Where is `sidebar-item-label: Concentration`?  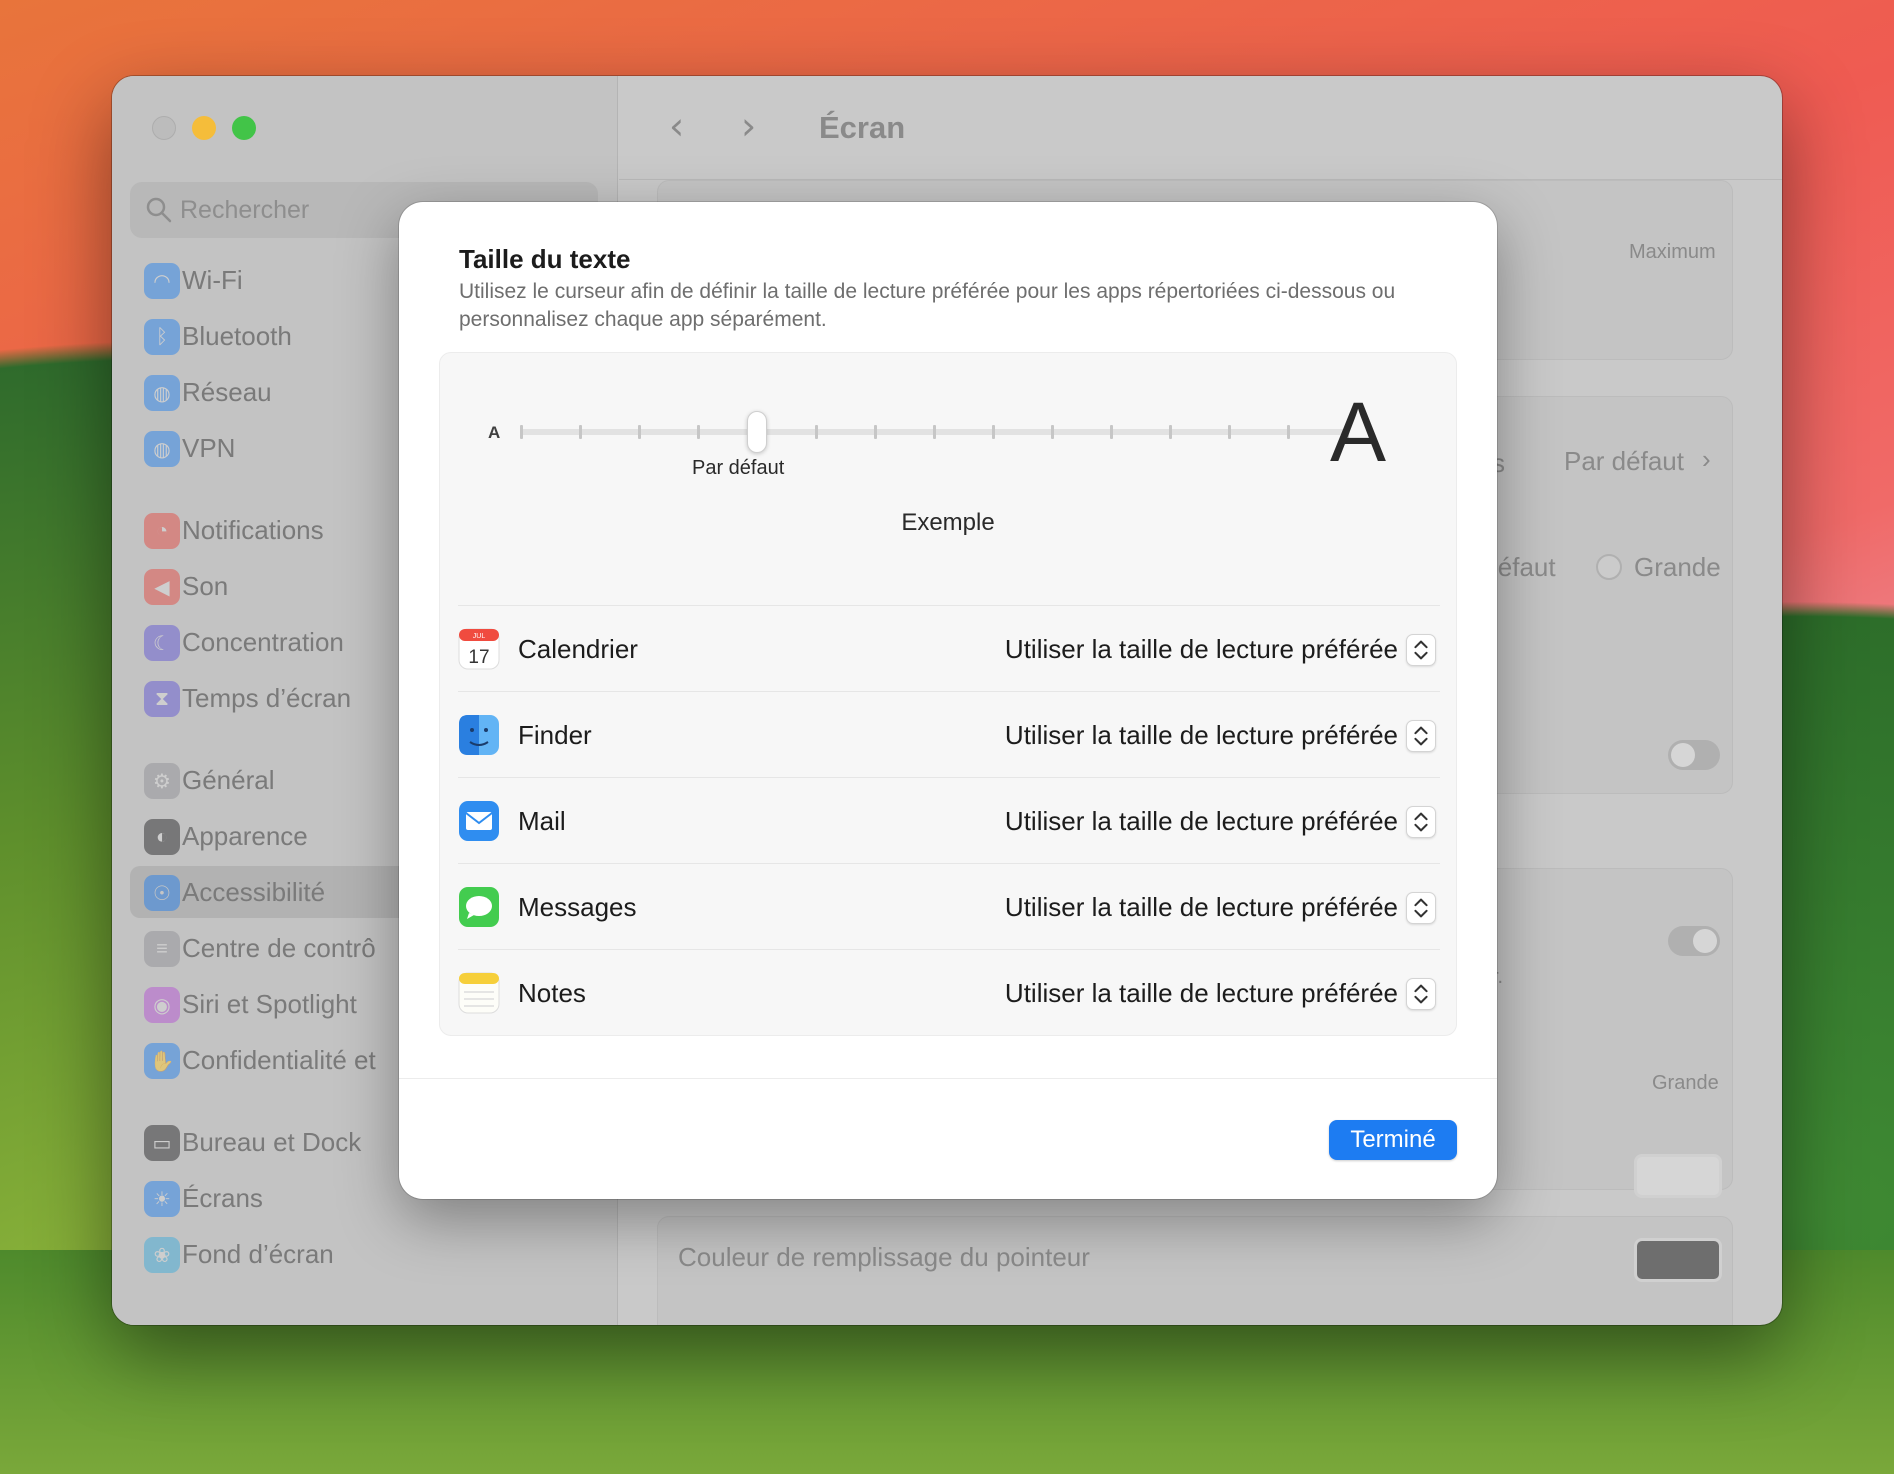 sidebar-item-label: Concentration is located at coordinates (263, 641).